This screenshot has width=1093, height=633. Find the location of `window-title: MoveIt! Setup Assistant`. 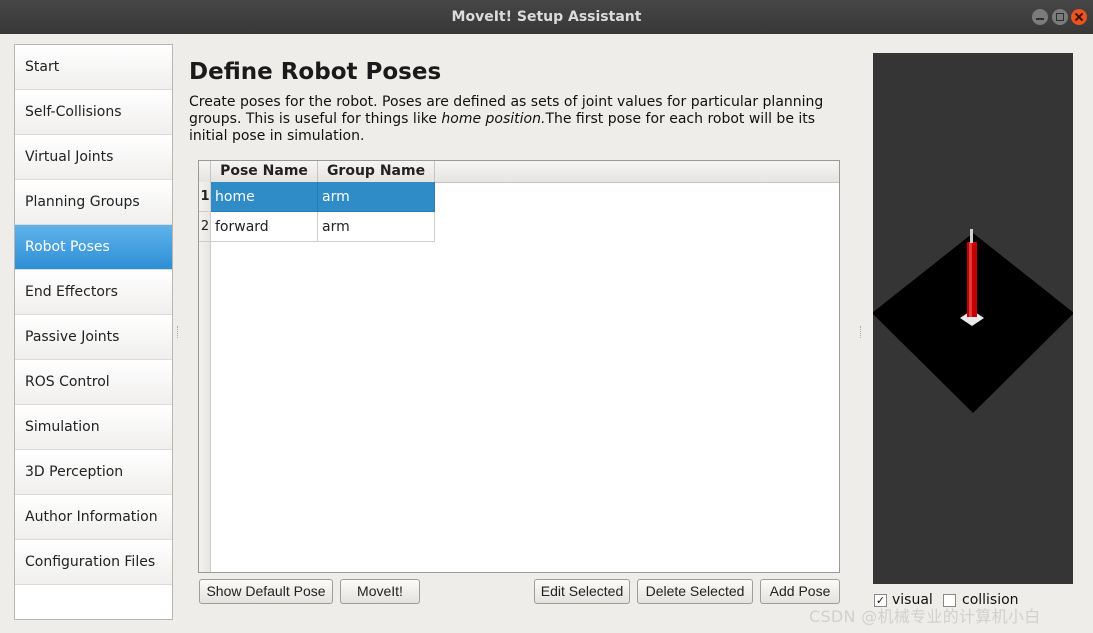

window-title: MoveIt! Setup Assistant is located at coordinates (546, 17).